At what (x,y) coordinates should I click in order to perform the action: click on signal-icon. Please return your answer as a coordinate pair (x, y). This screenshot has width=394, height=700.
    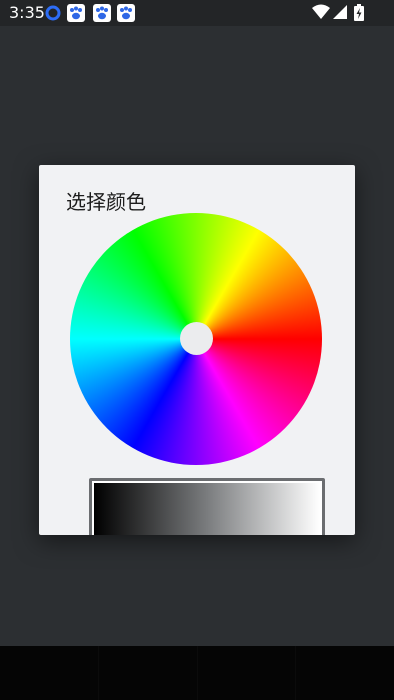
    Looking at the image, I should click on (340, 14).